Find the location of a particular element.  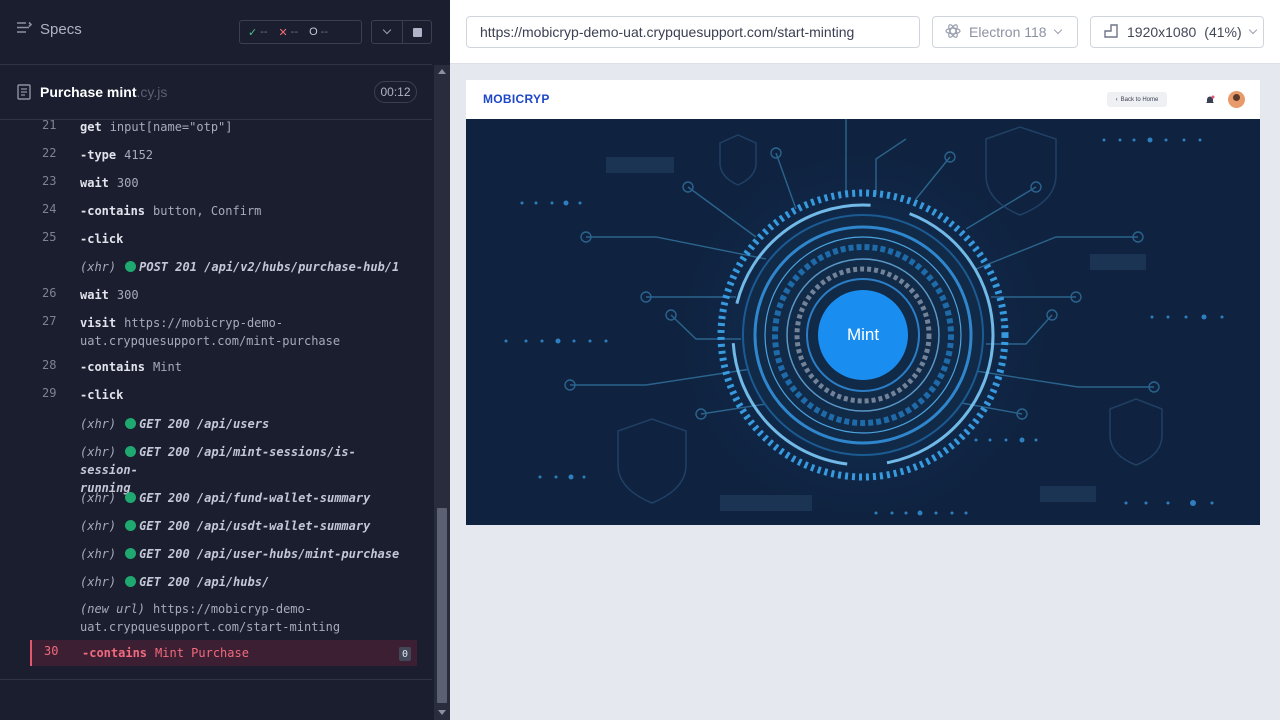

command-row: 28 -contains Mint is located at coordinates (223, 367).